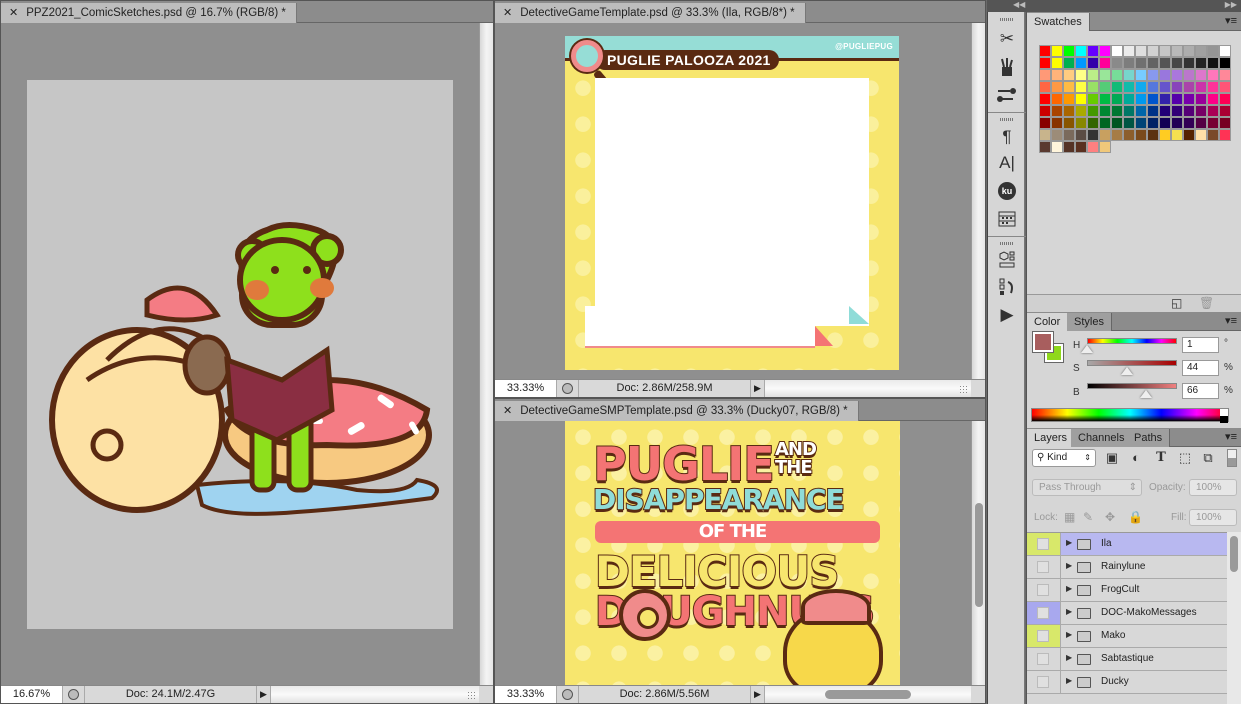 The height and width of the screenshot is (704, 1241). I want to click on layer-row: ▶ FrogCult, so click(1127, 590).